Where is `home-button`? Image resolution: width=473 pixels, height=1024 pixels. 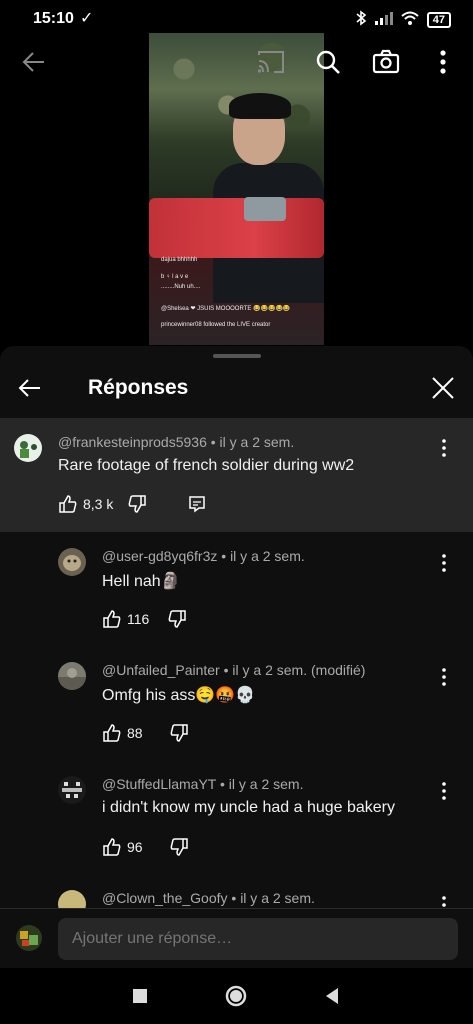
home-button is located at coordinates (236, 996).